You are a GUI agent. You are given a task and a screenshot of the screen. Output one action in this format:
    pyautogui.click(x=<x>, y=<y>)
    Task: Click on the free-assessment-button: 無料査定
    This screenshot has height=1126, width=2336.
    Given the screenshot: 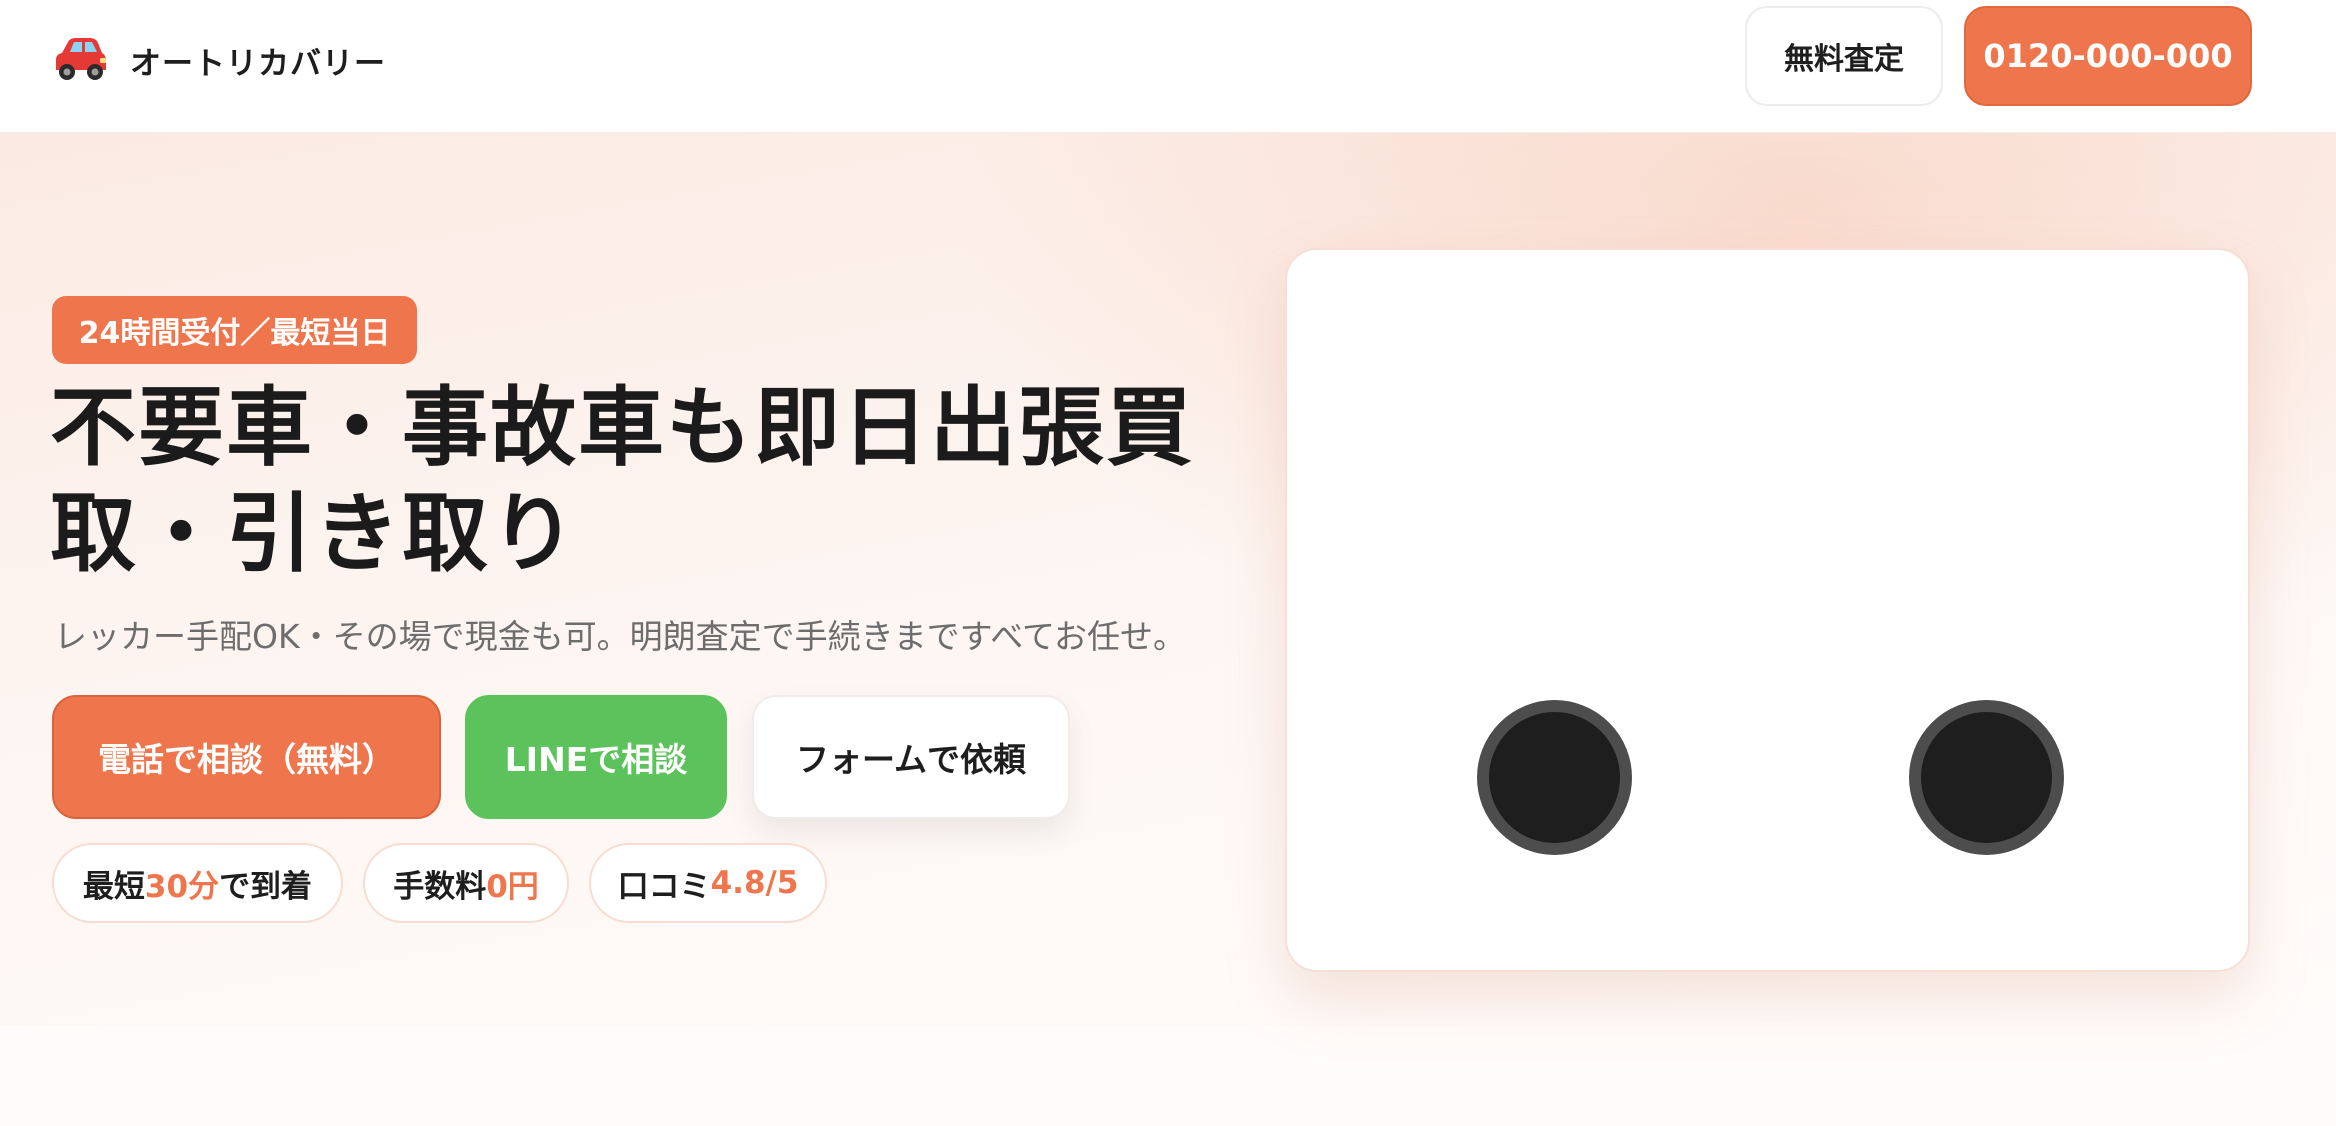 What is the action you would take?
    pyautogui.click(x=1844, y=56)
    